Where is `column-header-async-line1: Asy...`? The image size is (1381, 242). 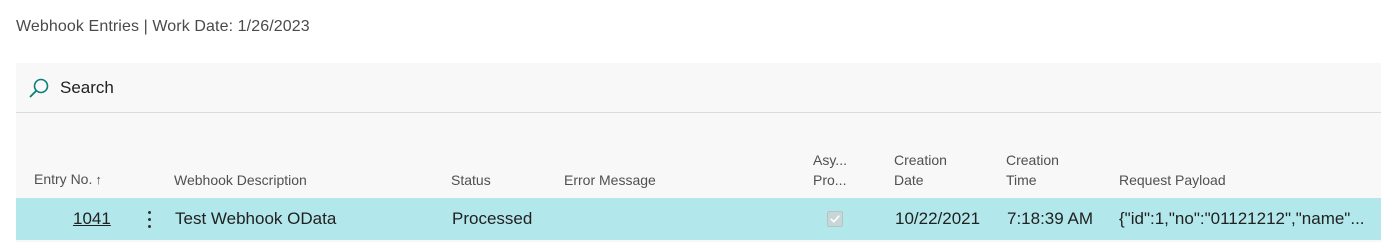
column-header-async-line1: Asy... is located at coordinates (830, 160).